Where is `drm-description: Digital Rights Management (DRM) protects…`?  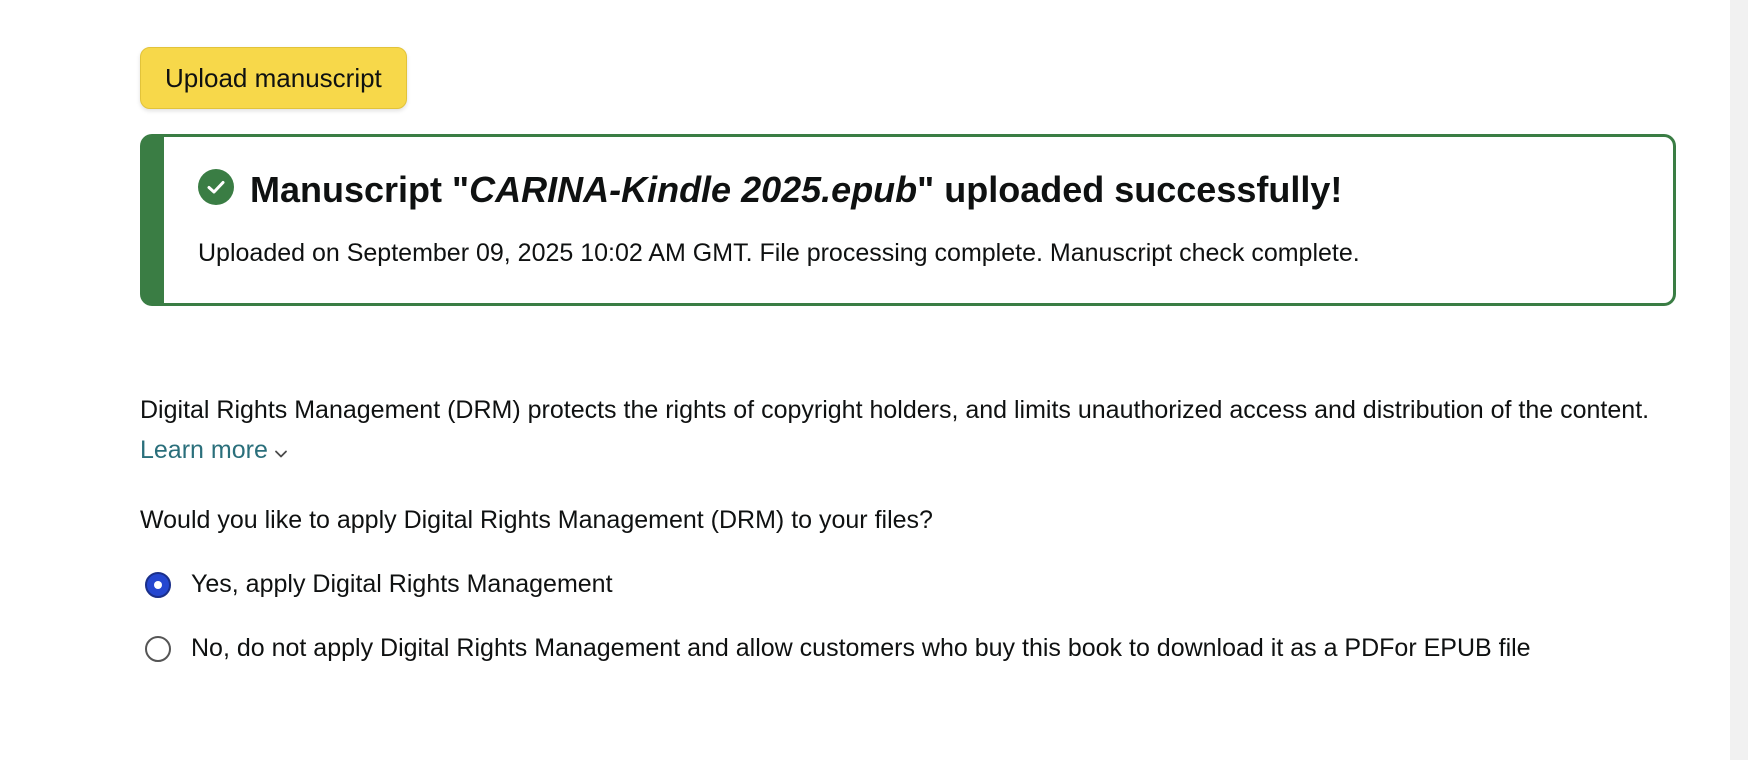 drm-description: Digital Rights Management (DRM) protects… is located at coordinates (905, 430).